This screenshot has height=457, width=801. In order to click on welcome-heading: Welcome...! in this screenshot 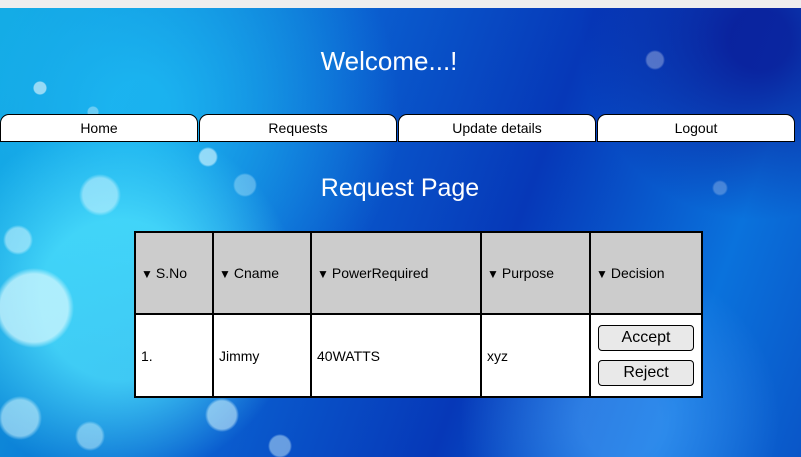, I will do `click(389, 61)`.